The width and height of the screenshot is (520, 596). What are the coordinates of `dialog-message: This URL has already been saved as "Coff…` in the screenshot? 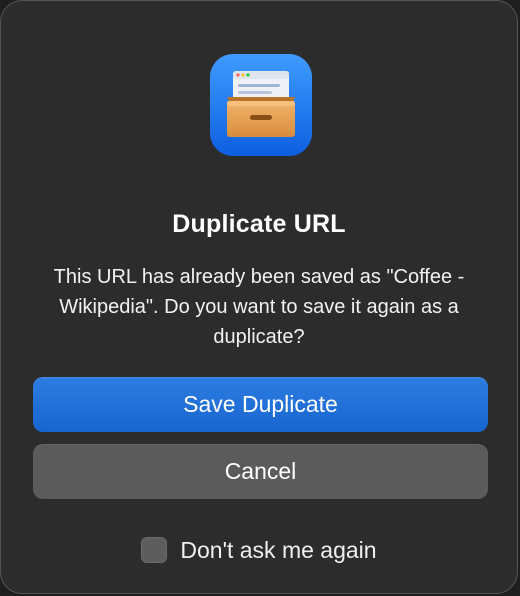 It's located at (259, 307).